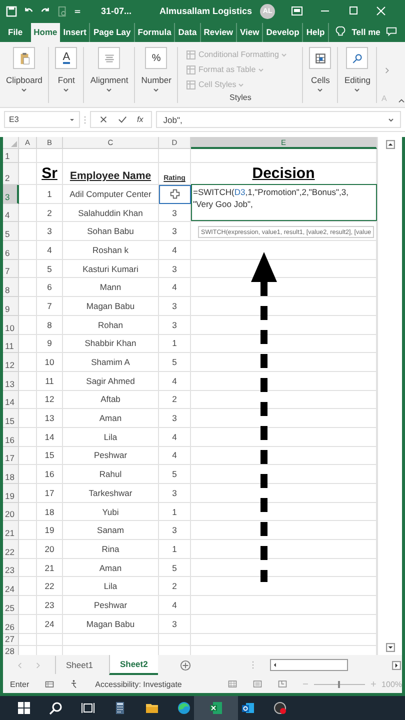 This screenshot has height=720, width=405. I want to click on horizontal-scrollbar, so click(309, 665).